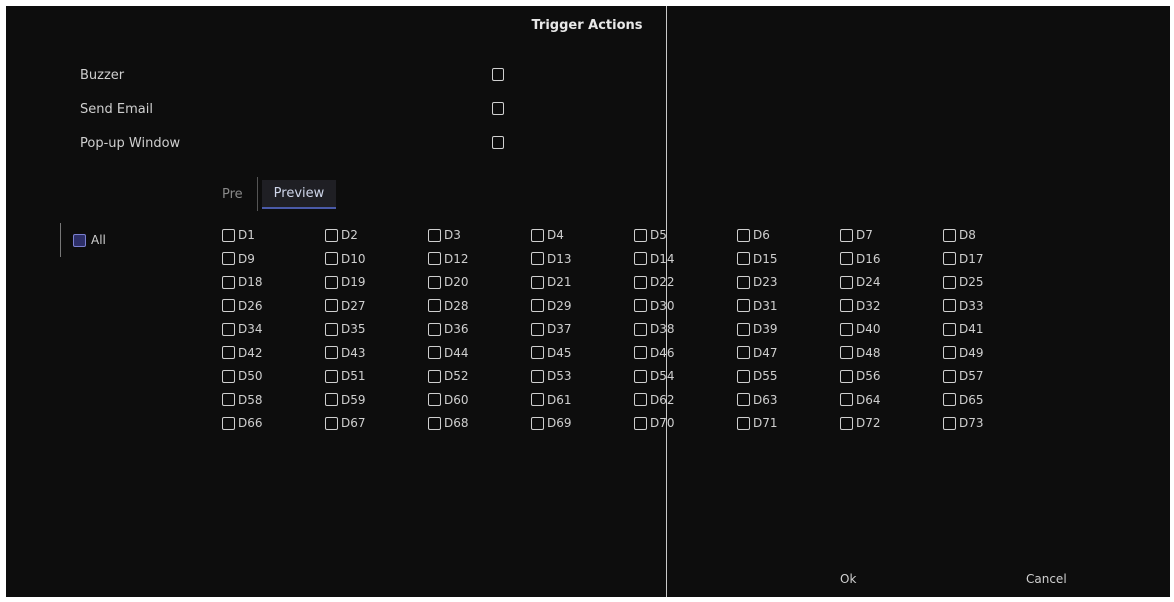 This screenshot has width=1174, height=602. Describe the element at coordinates (238, 259) in the screenshot. I see `camera-item: D9` at that location.